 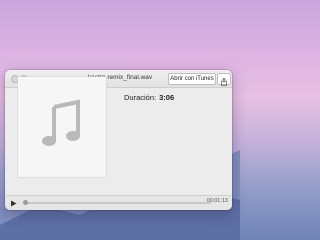 I want to click on duration-info: Duración: 3:06, so click(x=149, y=97).